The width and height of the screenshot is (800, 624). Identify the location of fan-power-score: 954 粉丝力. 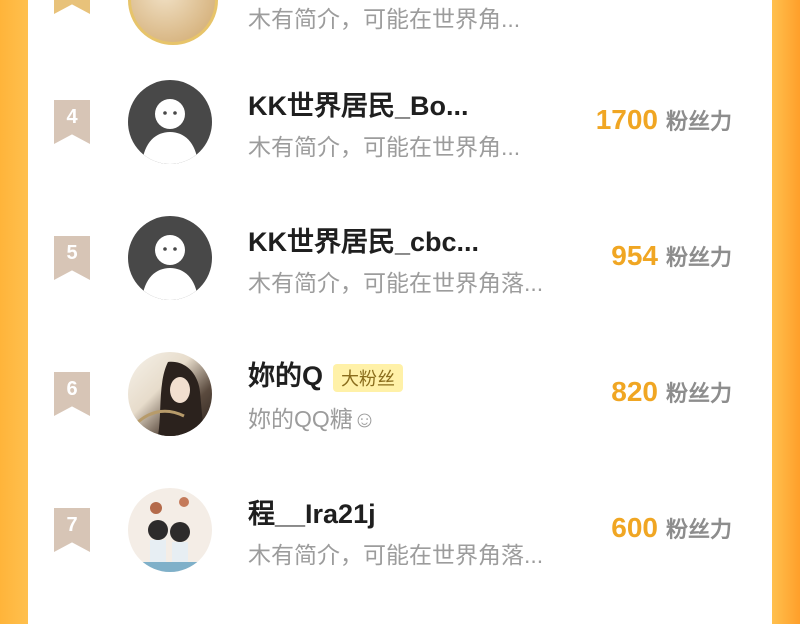
(671, 256).